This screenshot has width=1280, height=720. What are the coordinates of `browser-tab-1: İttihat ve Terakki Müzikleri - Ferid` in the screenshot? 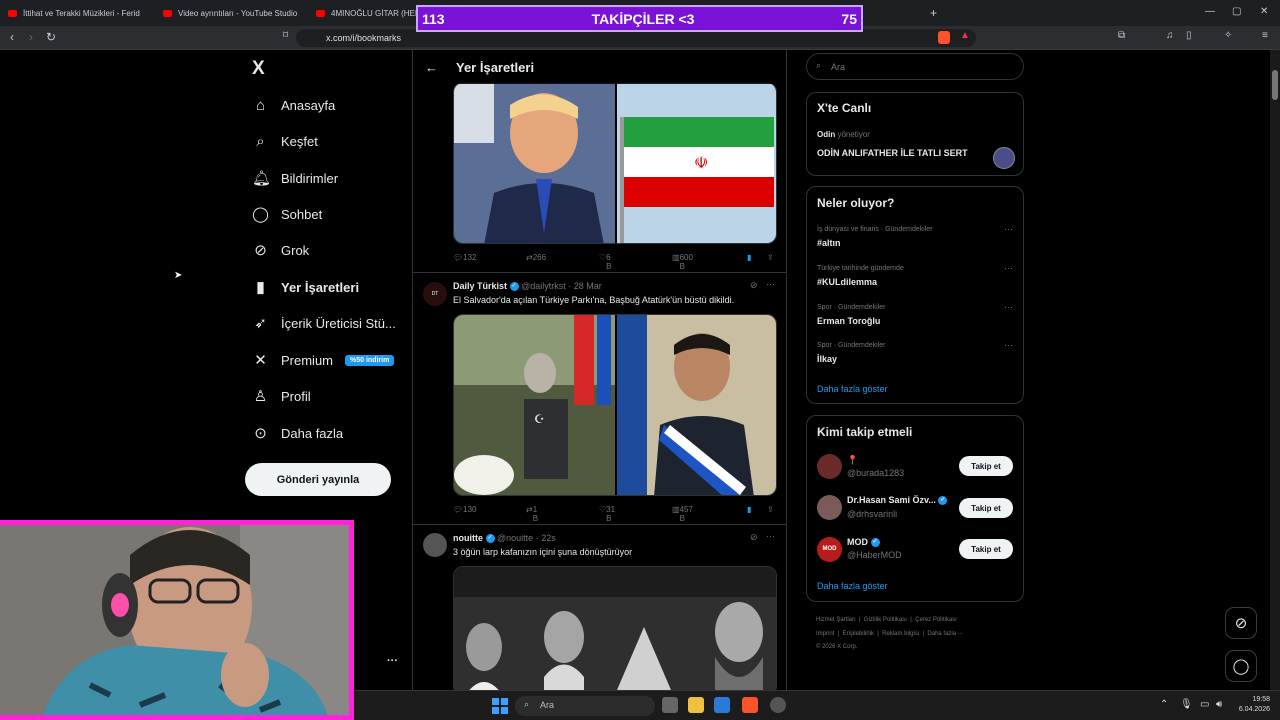 It's located at (78, 13).